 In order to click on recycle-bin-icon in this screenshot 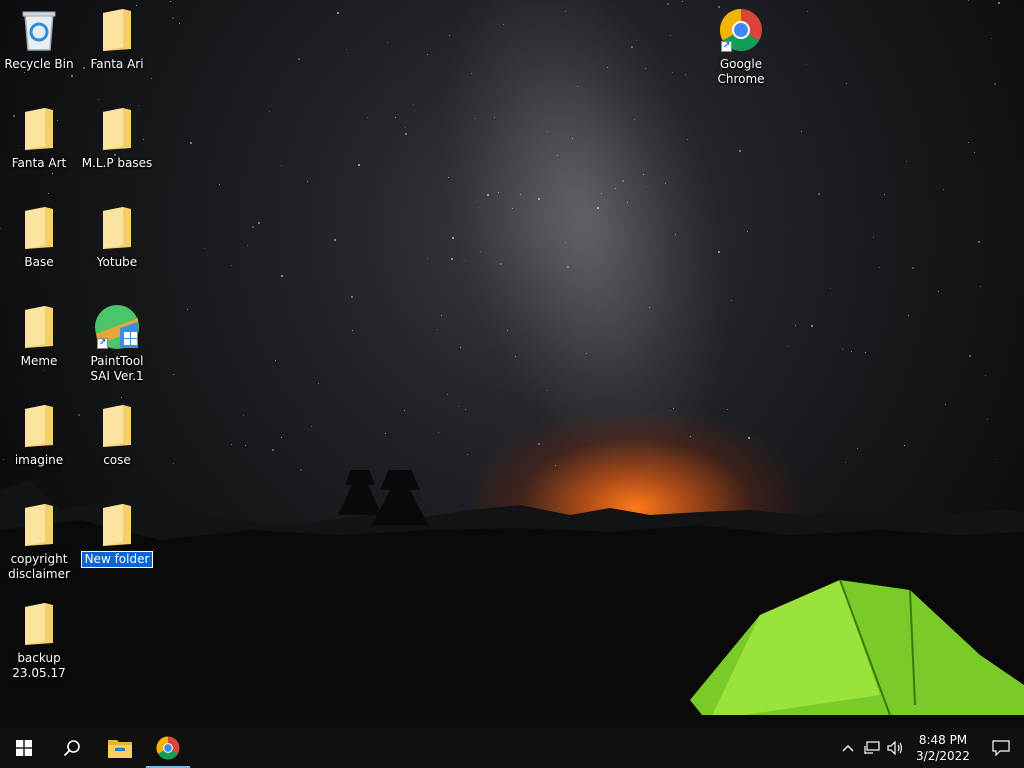, I will do `click(39, 30)`.